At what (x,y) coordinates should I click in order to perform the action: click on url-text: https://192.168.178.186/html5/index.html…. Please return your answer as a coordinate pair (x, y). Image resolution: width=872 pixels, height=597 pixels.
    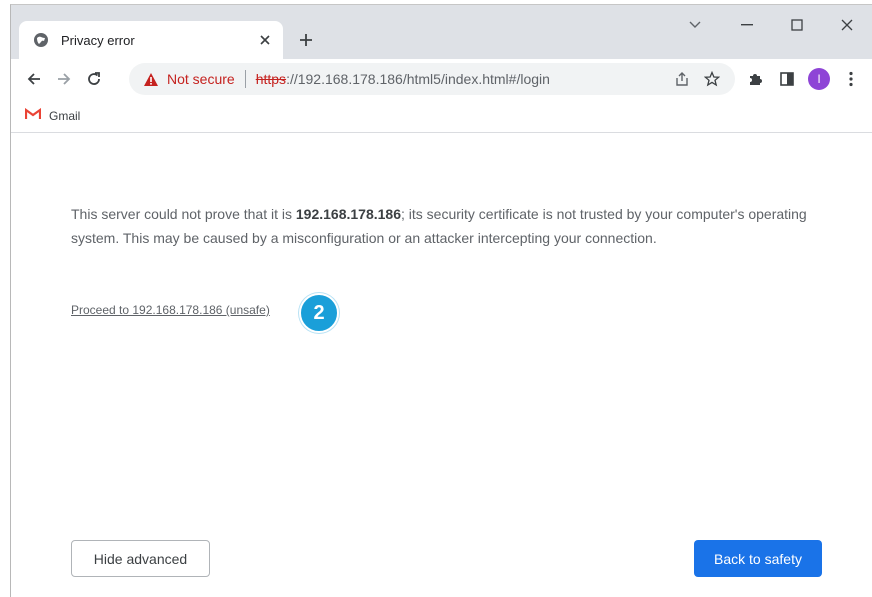
    Looking at the image, I should click on (403, 79).